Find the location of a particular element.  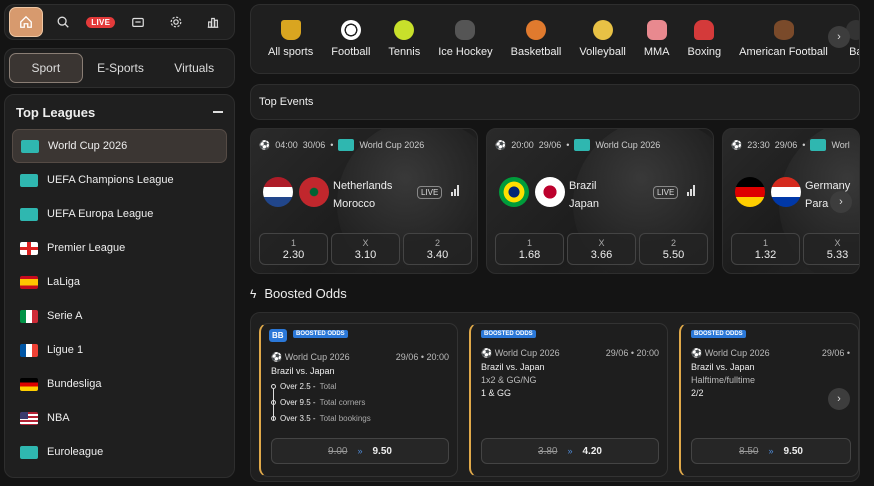

league-item-nba: NBA is located at coordinates (119, 418).